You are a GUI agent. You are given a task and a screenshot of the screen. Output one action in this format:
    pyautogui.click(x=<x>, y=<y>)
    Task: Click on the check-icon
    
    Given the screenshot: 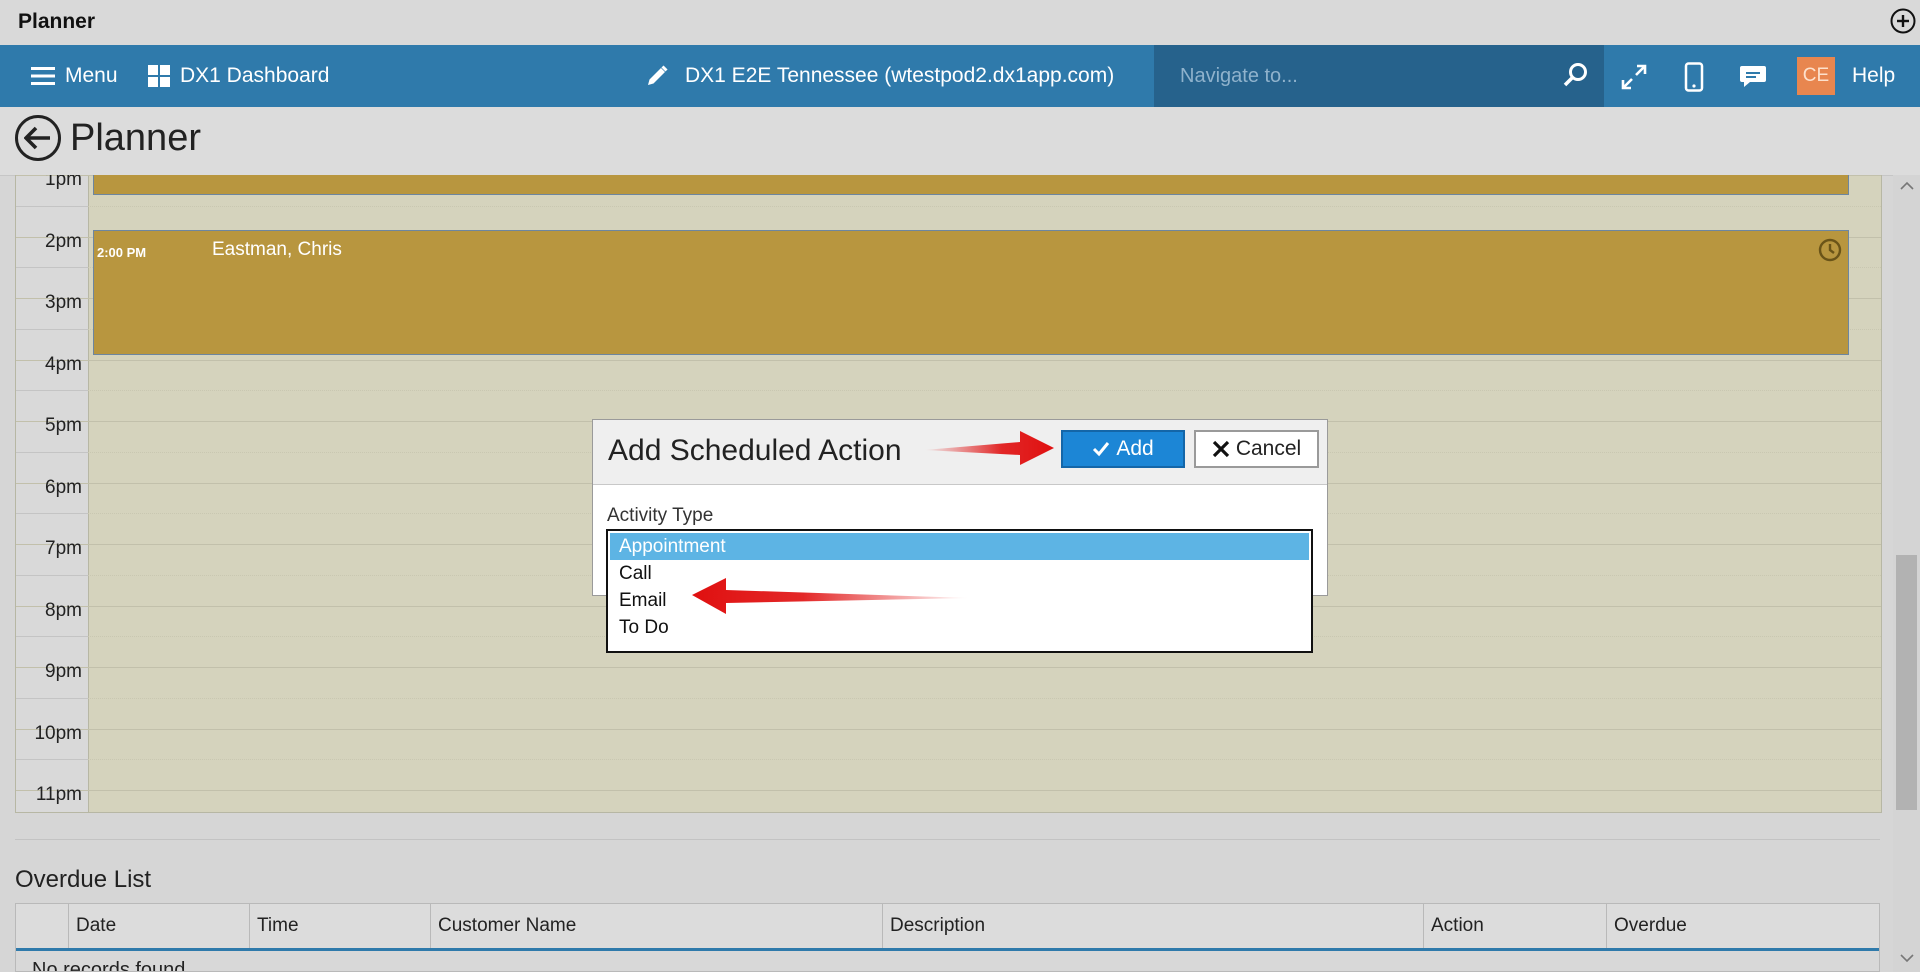 What is the action you would take?
    pyautogui.click(x=1101, y=449)
    